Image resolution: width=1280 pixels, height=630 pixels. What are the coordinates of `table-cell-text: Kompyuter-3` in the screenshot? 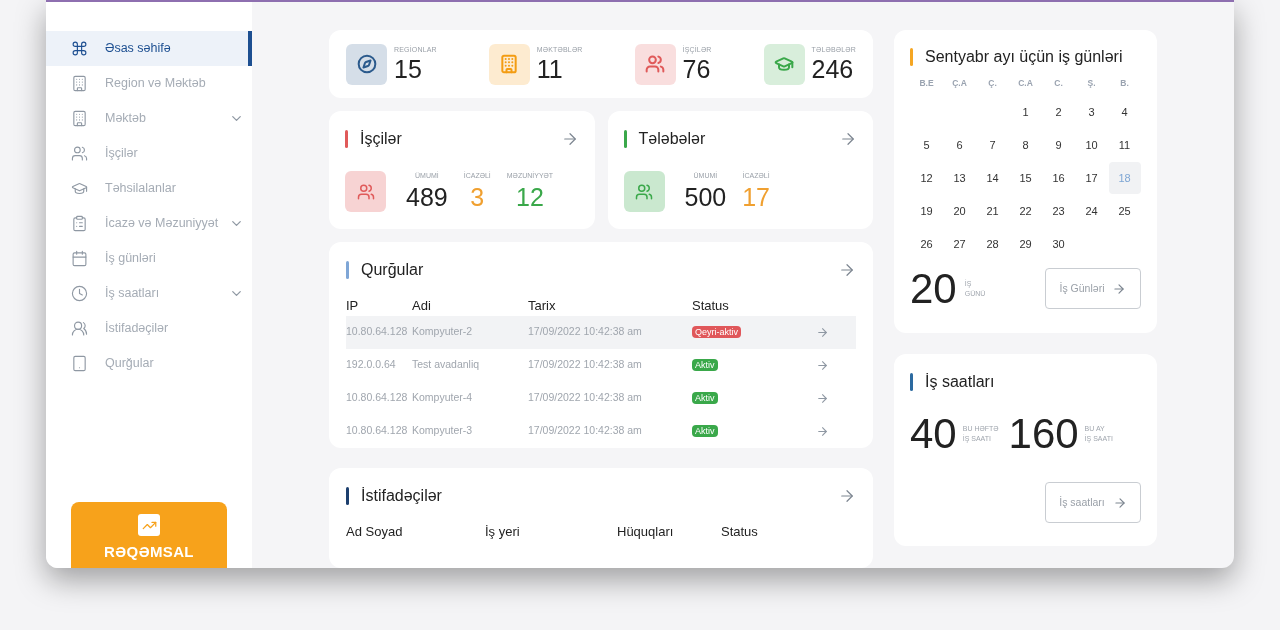 It's located at (443, 431).